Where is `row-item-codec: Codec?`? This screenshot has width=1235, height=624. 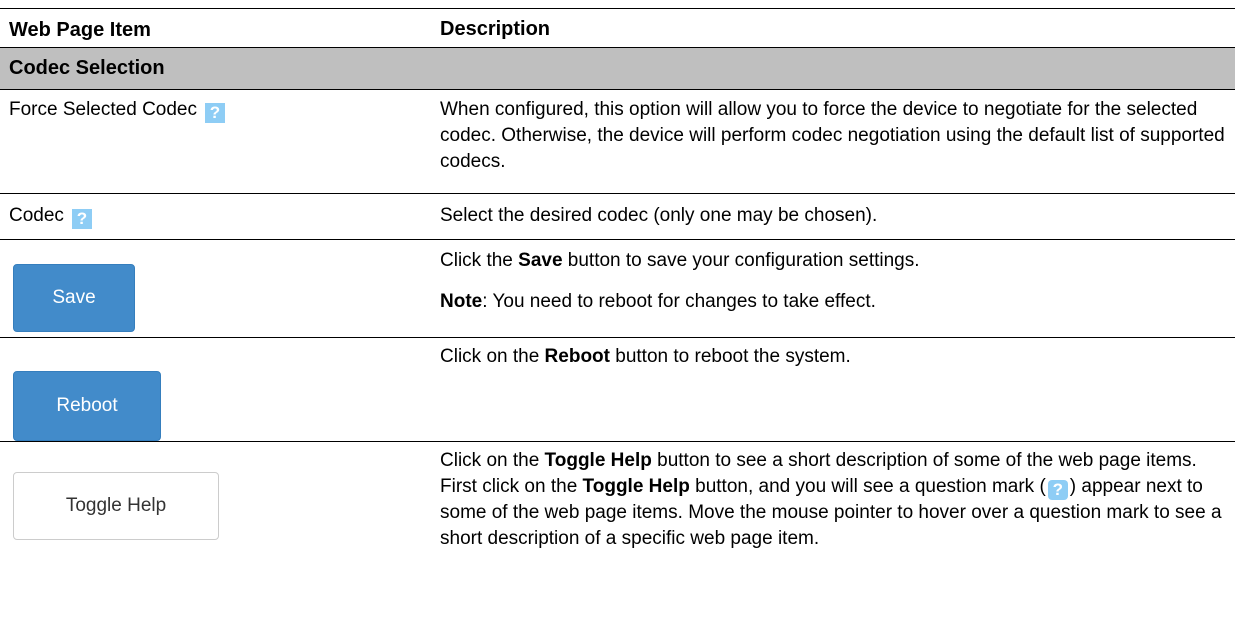
row-item-codec: Codec? is located at coordinates (50, 217).